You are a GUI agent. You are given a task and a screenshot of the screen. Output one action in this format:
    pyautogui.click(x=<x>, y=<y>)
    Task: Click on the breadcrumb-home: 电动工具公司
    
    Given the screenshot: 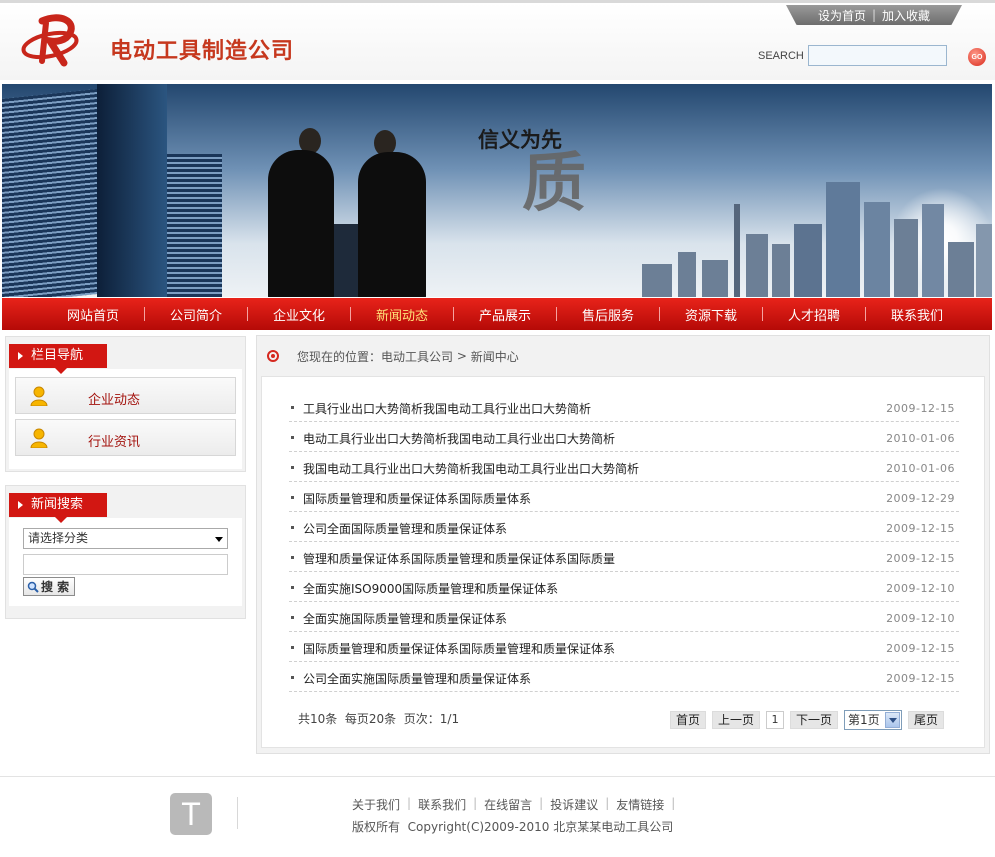 What is the action you would take?
    pyautogui.click(x=417, y=356)
    